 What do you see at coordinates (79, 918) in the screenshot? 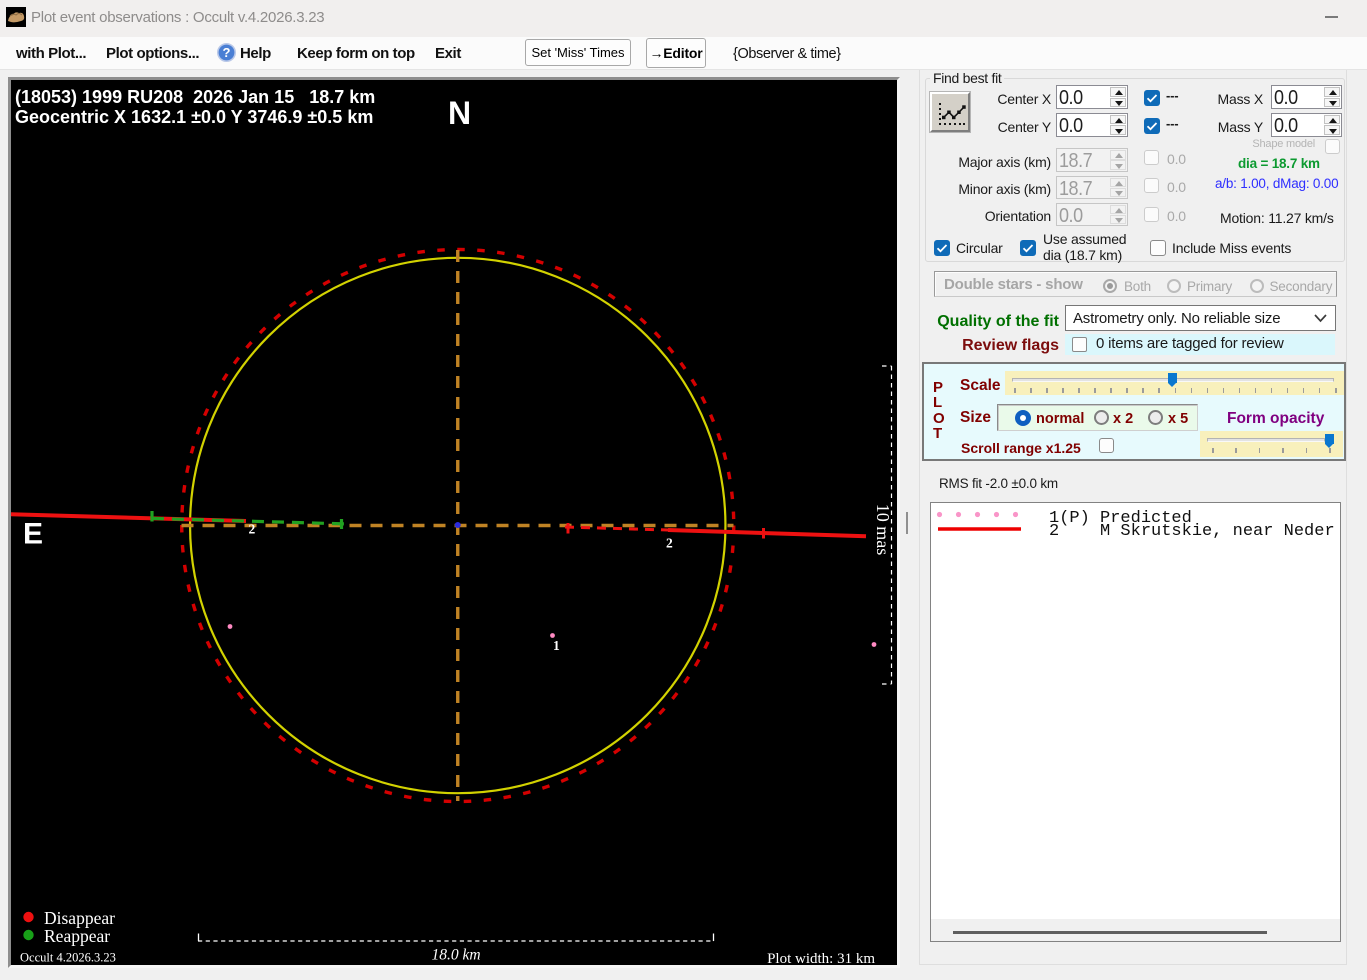
I see `svg-text: Disappear` at bounding box center [79, 918].